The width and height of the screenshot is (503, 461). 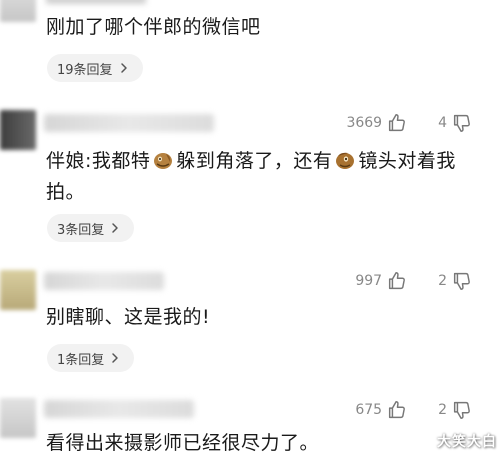 What do you see at coordinates (81, 360) in the screenshot?
I see `replies-count-label: 1条回复` at bounding box center [81, 360].